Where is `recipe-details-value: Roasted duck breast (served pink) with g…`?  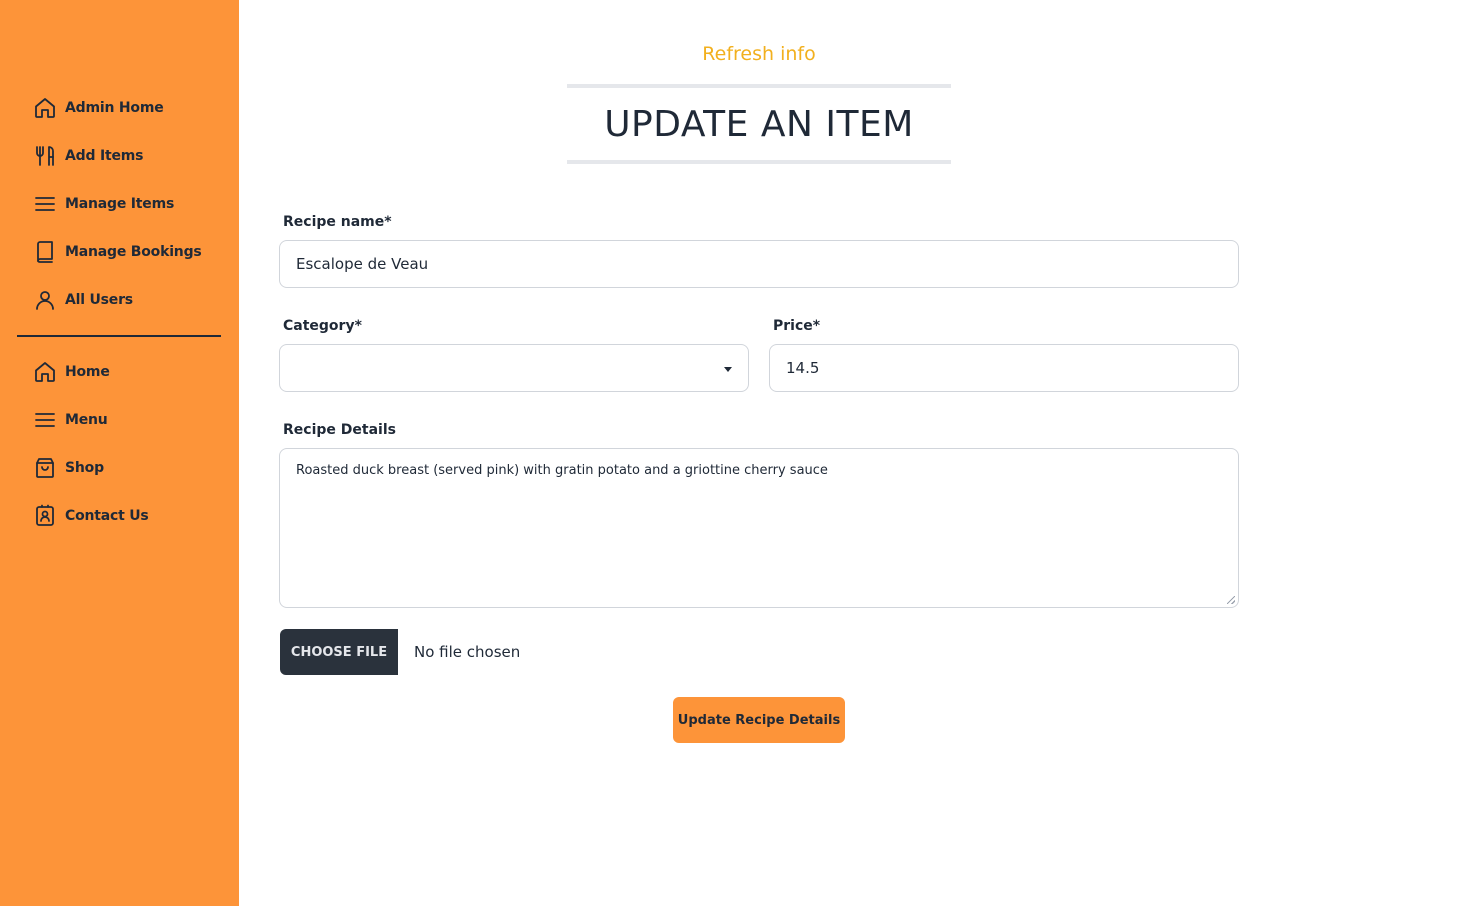 recipe-details-value: Roasted duck breast (served pink) with g… is located at coordinates (562, 470).